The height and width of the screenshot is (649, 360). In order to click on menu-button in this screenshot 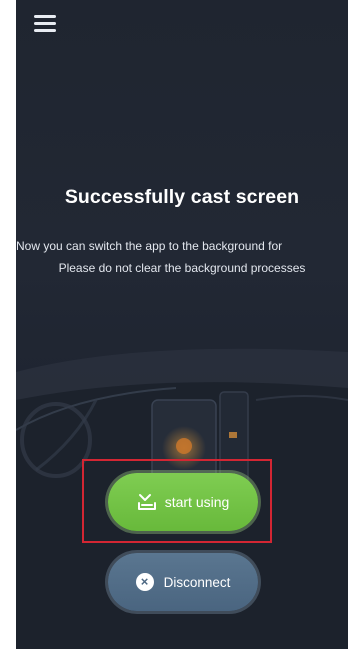, I will do `click(45, 23)`.